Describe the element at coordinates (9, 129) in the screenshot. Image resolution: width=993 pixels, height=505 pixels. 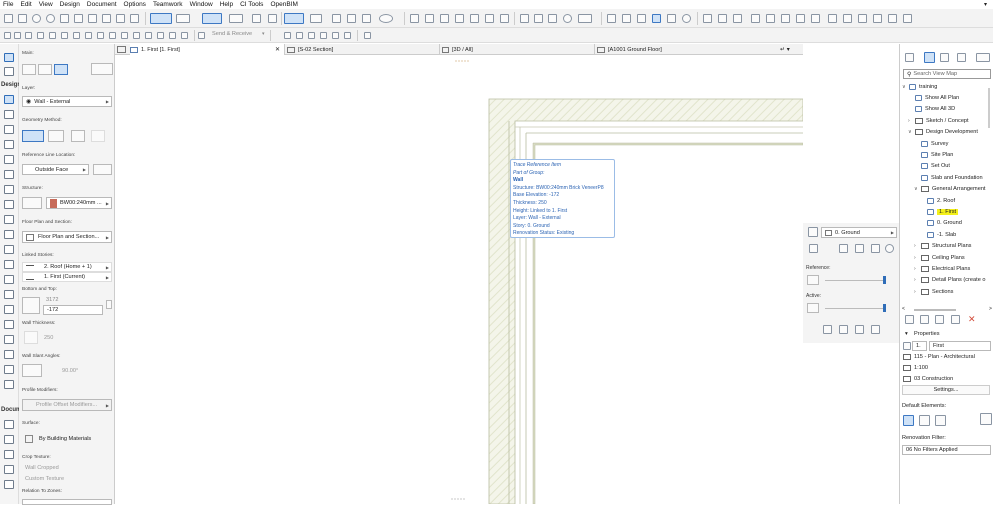
I see `window-tool-icon` at that location.